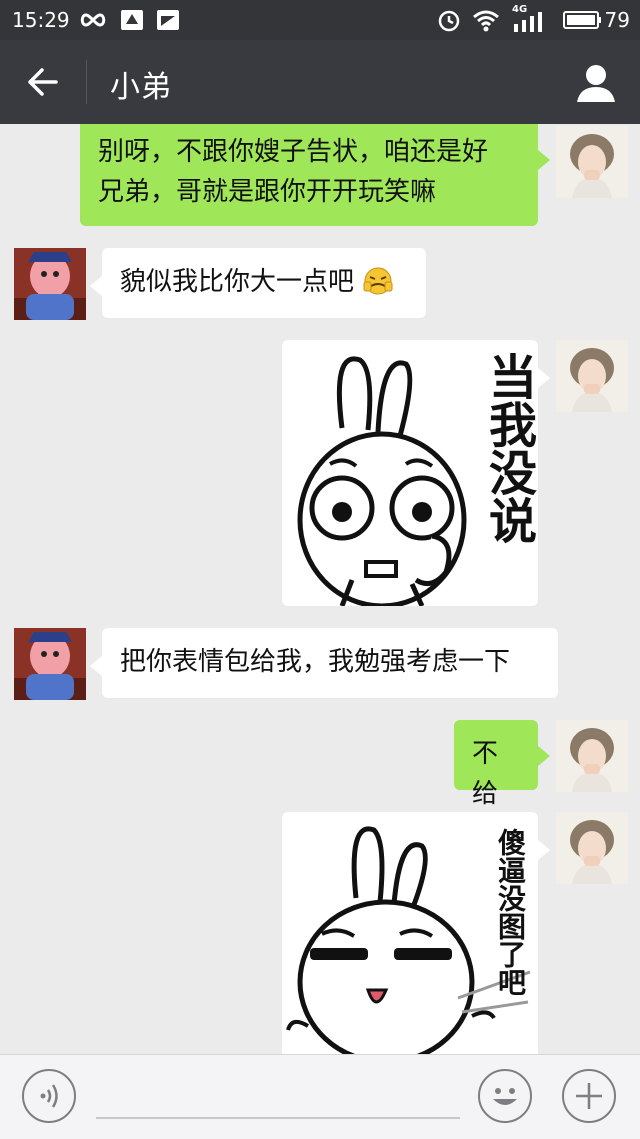 The image size is (640, 1139). Describe the element at coordinates (132, 20) in the screenshot. I see `app-notification-icon` at that location.